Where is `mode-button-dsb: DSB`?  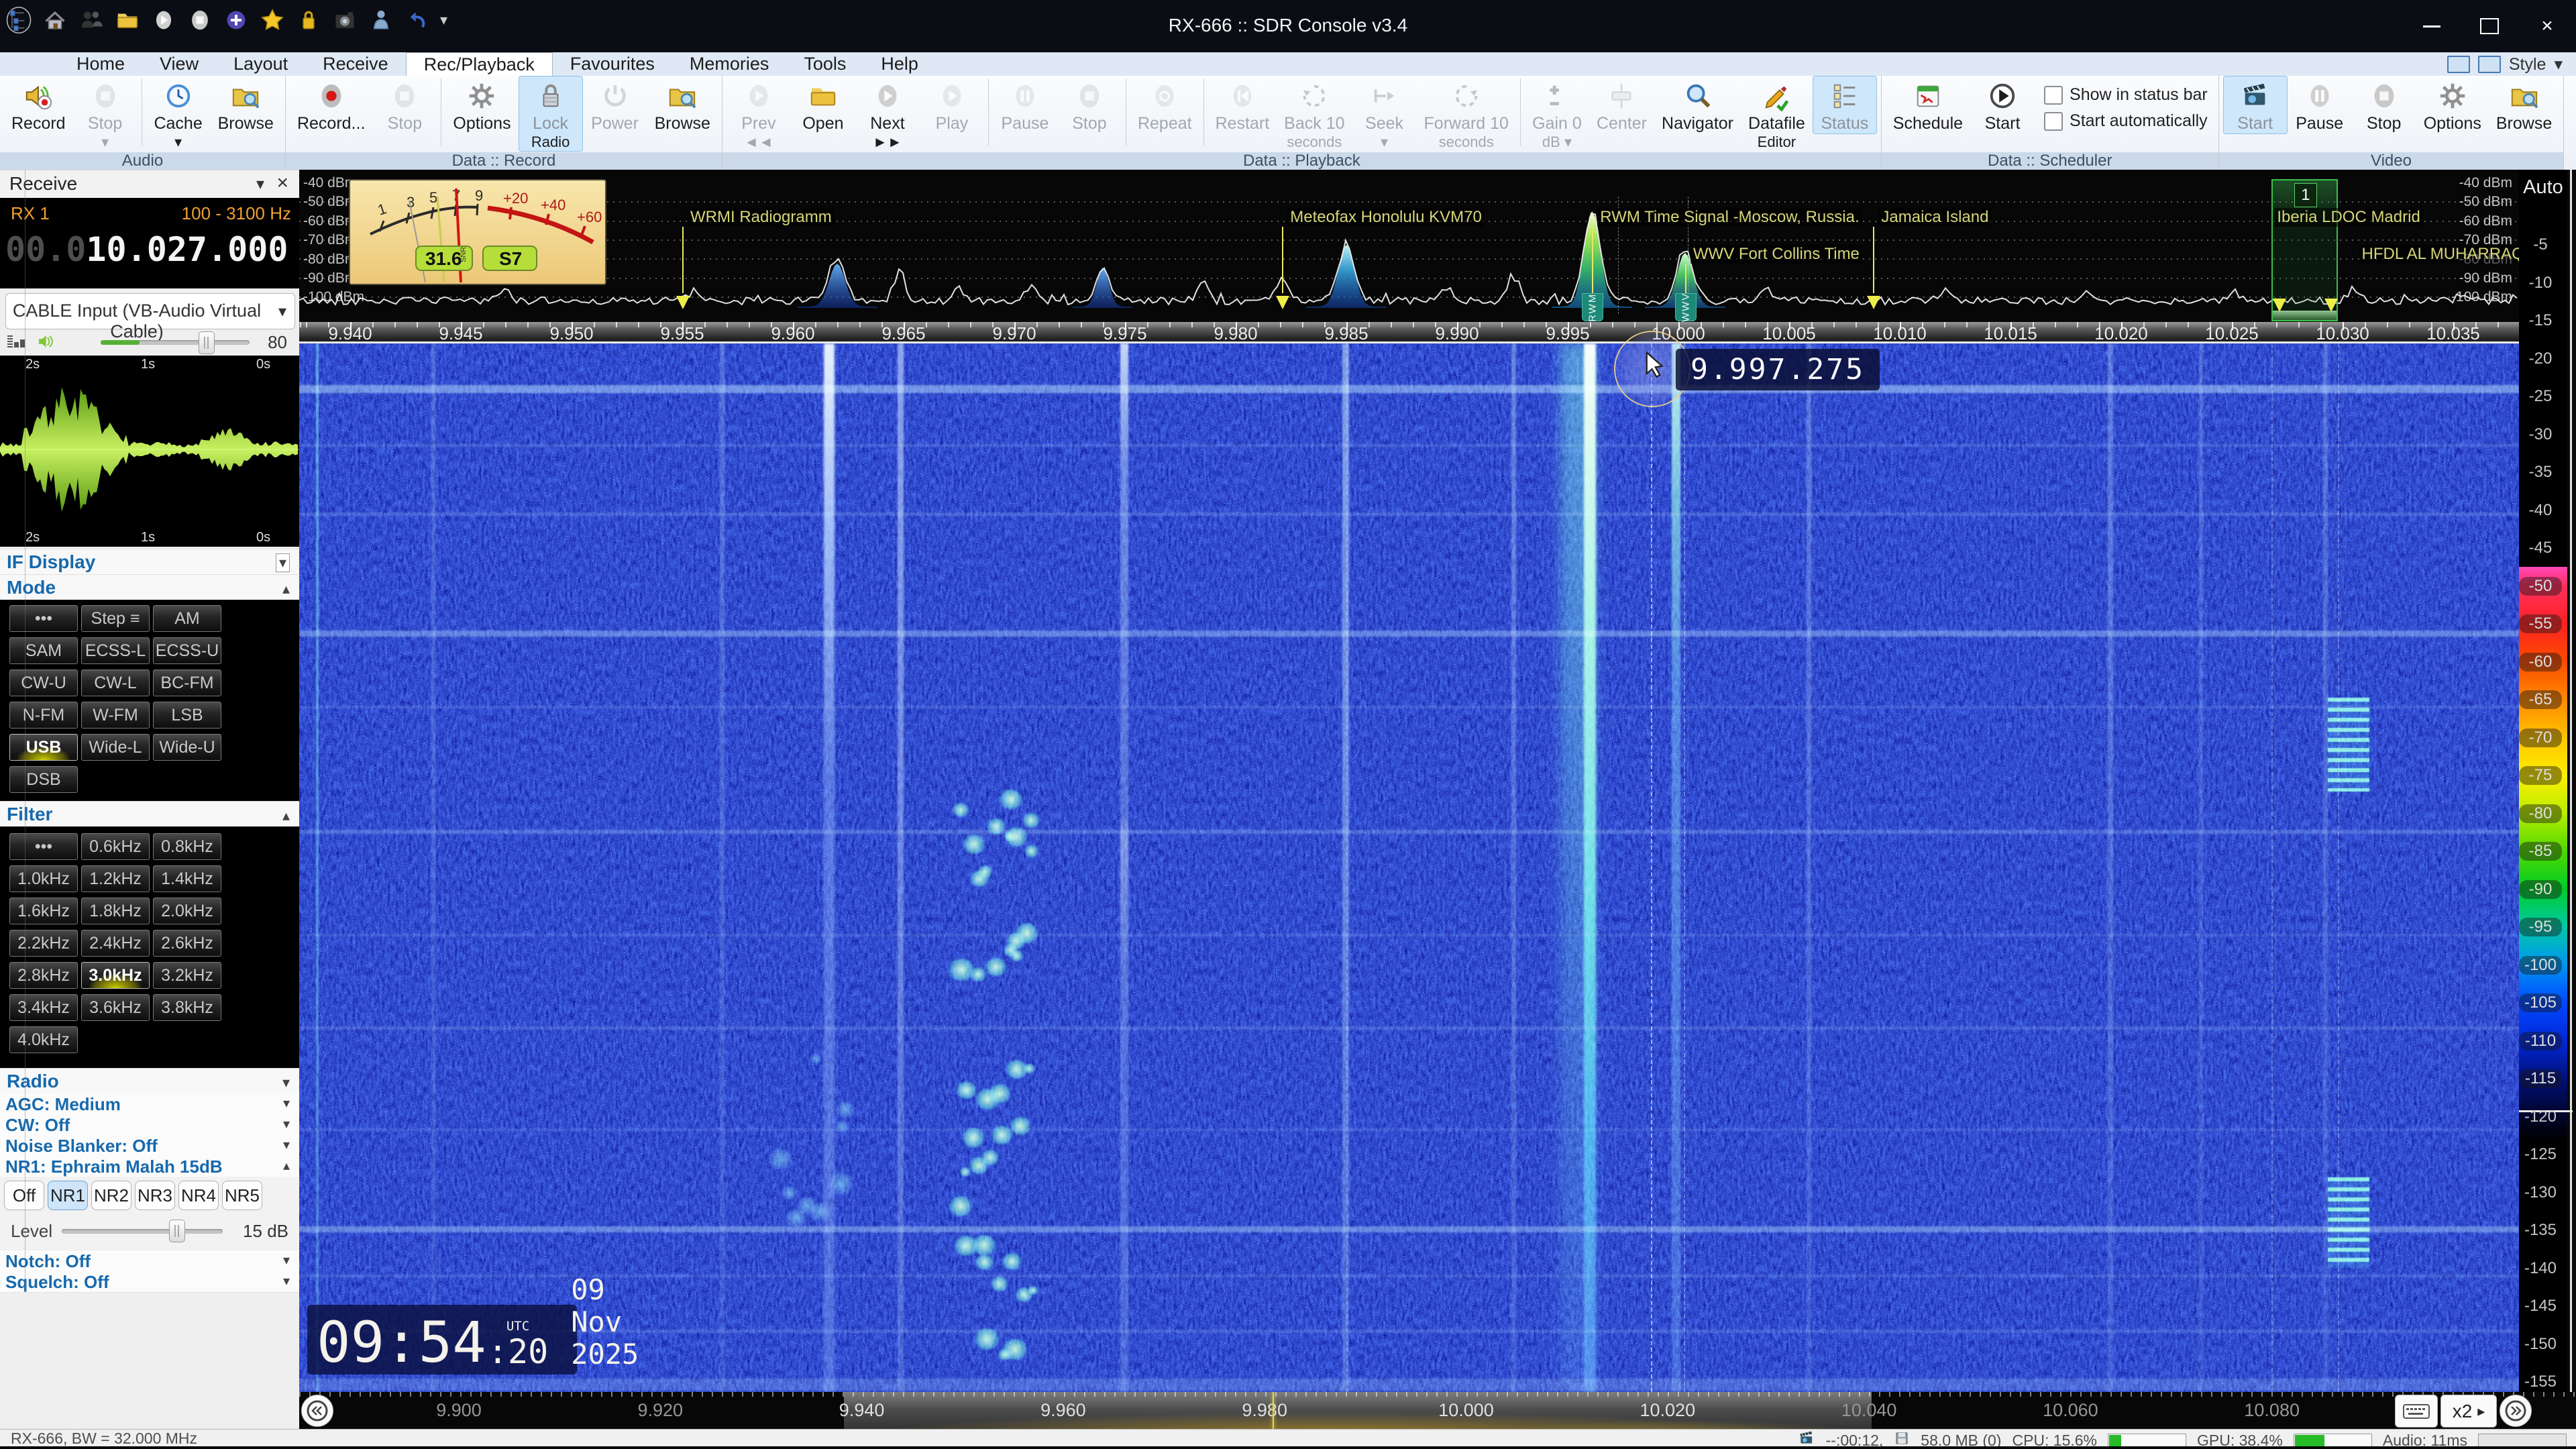 mode-button-dsb: DSB is located at coordinates (43, 779).